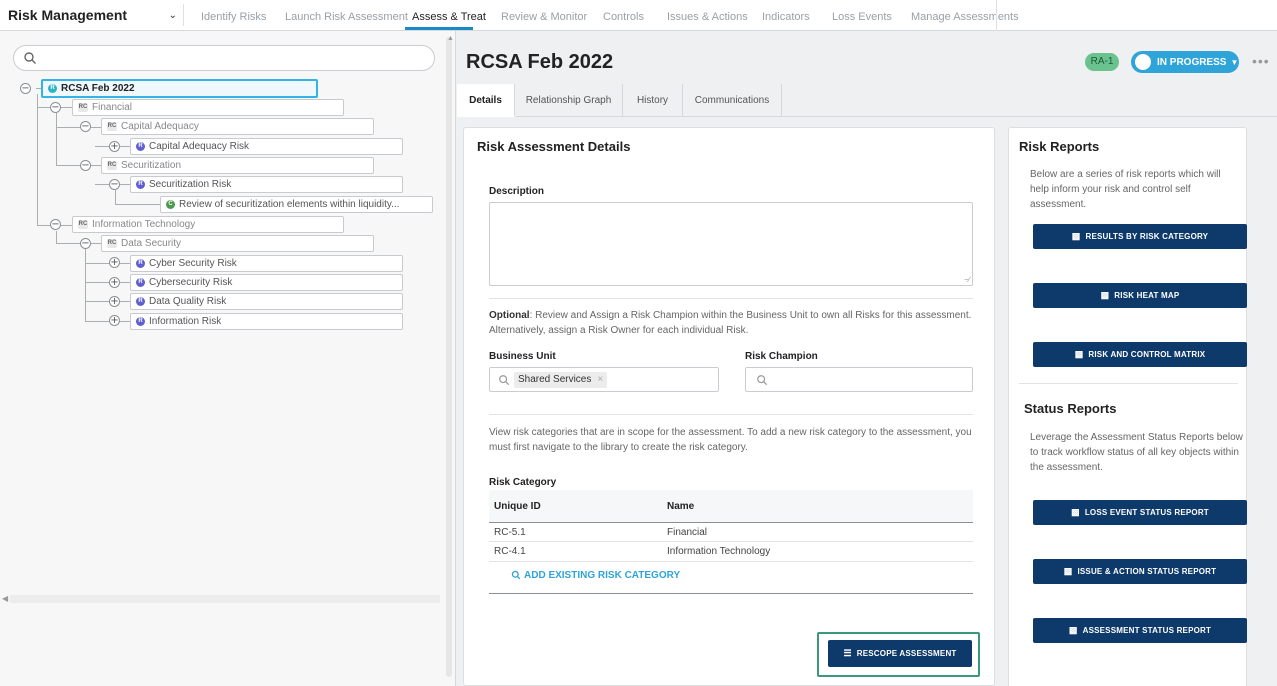  I want to click on app-name: Risk Management, so click(68, 15).